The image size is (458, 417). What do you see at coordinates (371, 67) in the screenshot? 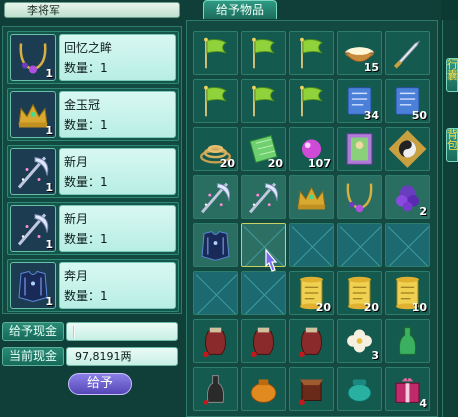
I see `slot-quantity: 15` at bounding box center [371, 67].